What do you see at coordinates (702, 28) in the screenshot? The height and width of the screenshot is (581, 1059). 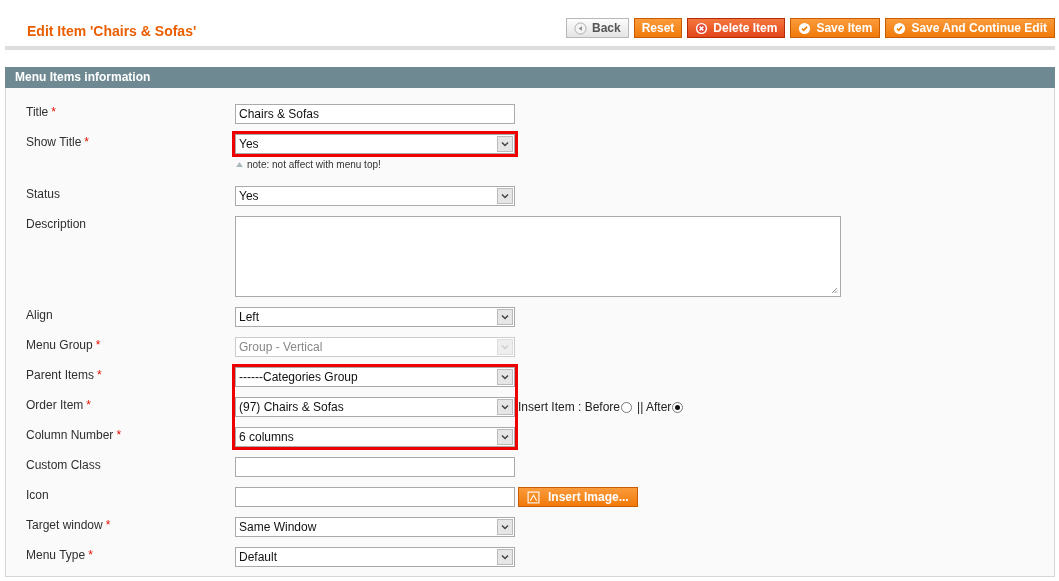 I see `close-icon` at bounding box center [702, 28].